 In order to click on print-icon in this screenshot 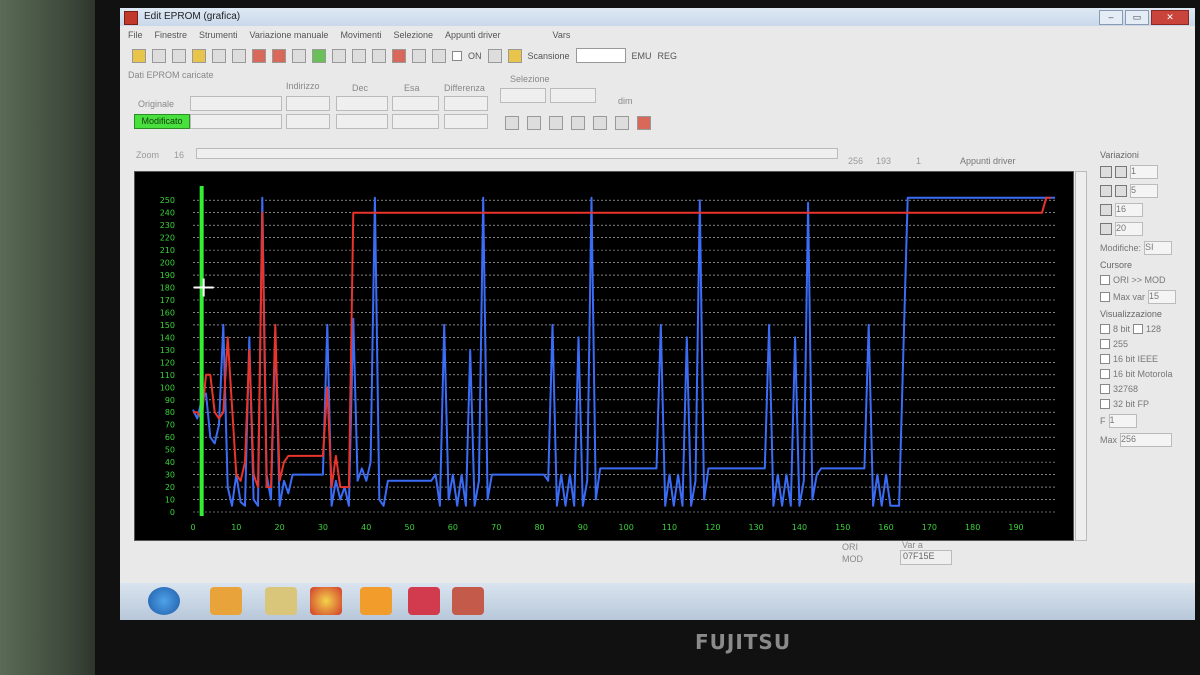, I will do `click(239, 55)`.